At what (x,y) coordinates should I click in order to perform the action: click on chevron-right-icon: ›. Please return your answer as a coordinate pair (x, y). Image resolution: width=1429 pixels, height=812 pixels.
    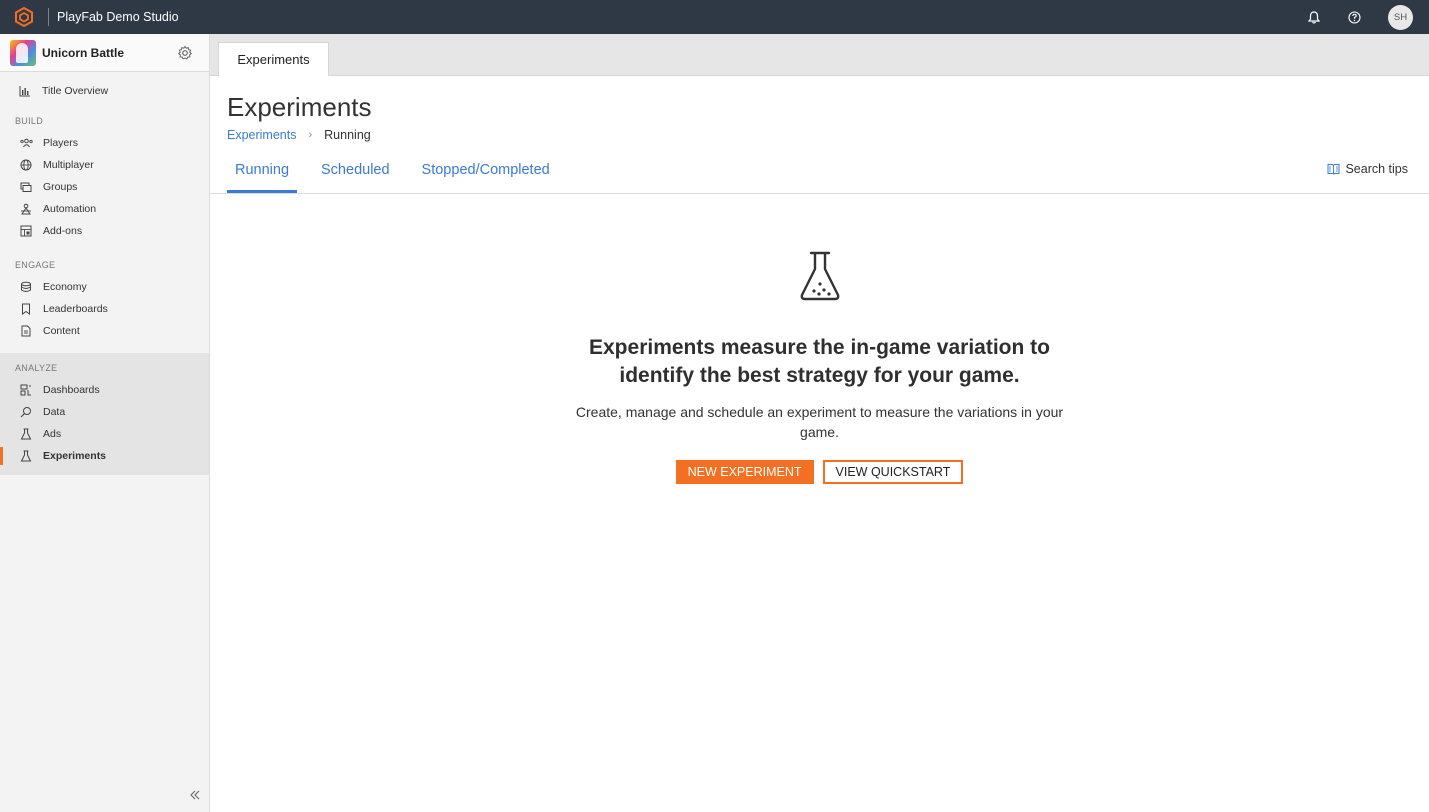
    Looking at the image, I should click on (310, 135).